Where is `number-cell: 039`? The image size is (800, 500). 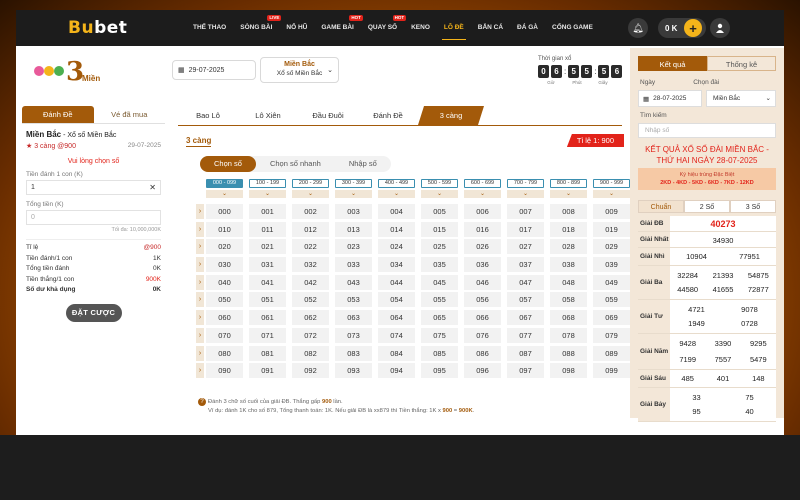 number-cell: 039 is located at coordinates (611, 265).